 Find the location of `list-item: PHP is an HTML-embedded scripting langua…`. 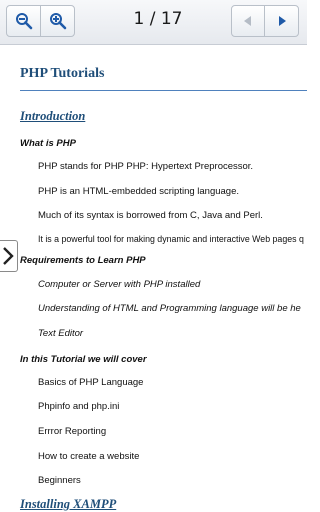

list-item: PHP is an HTML-embedded scripting langua… is located at coordinates (139, 191).